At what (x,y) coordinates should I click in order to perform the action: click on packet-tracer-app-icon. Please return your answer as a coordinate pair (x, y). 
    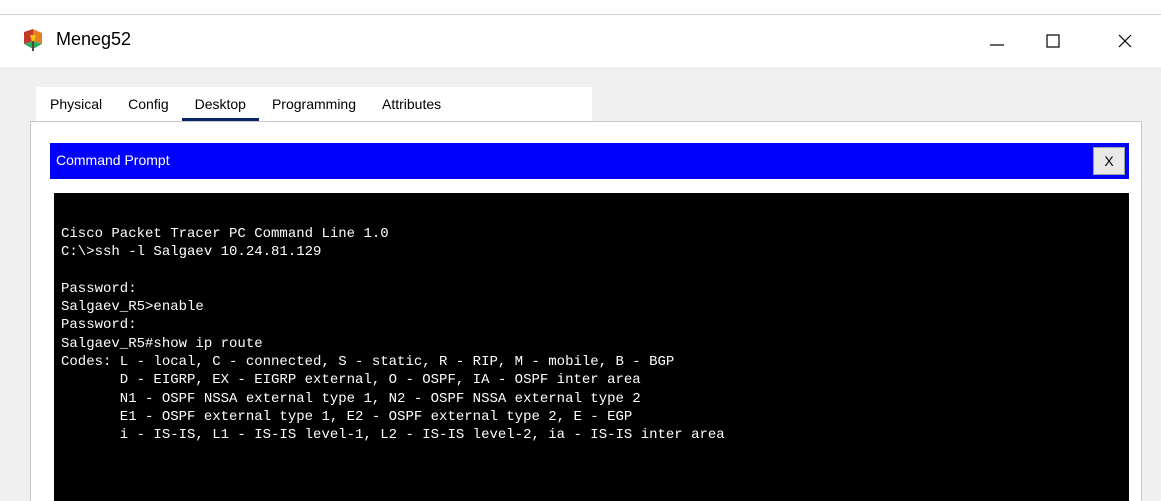
    Looking at the image, I should click on (33, 40).